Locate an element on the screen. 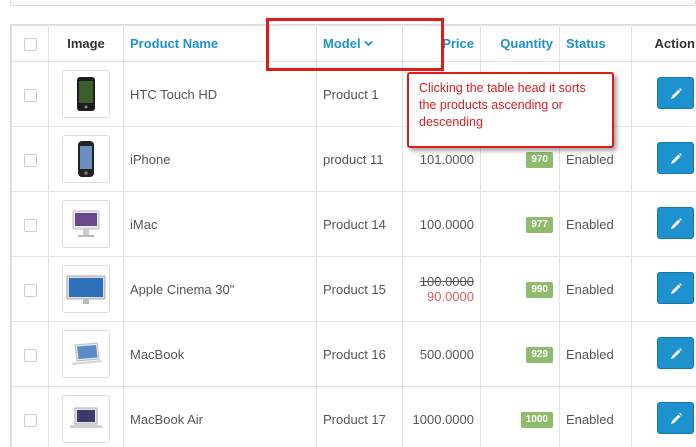 This screenshot has width=696, height=447. sort-price-link: Price is located at coordinates (458, 43).